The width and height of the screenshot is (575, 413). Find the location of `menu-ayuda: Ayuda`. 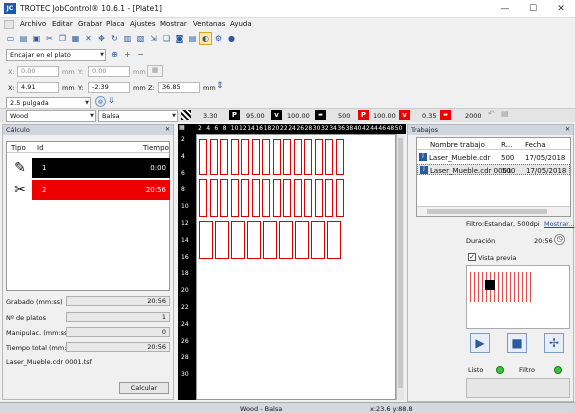

menu-ayuda: Ayuda is located at coordinates (241, 24).